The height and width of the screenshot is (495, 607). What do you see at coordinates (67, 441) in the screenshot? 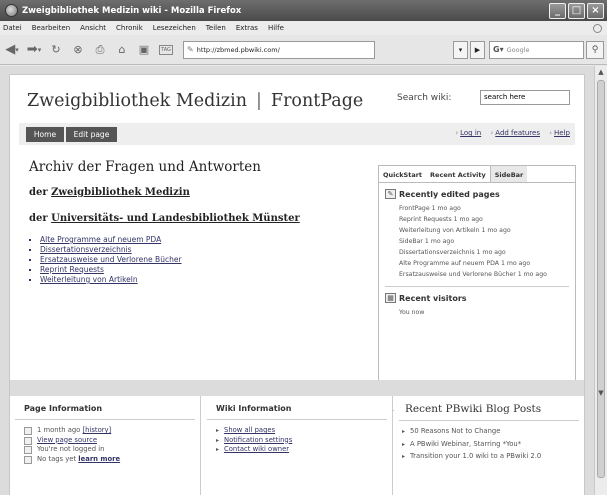
I see `view-source-link: View page source` at bounding box center [67, 441].